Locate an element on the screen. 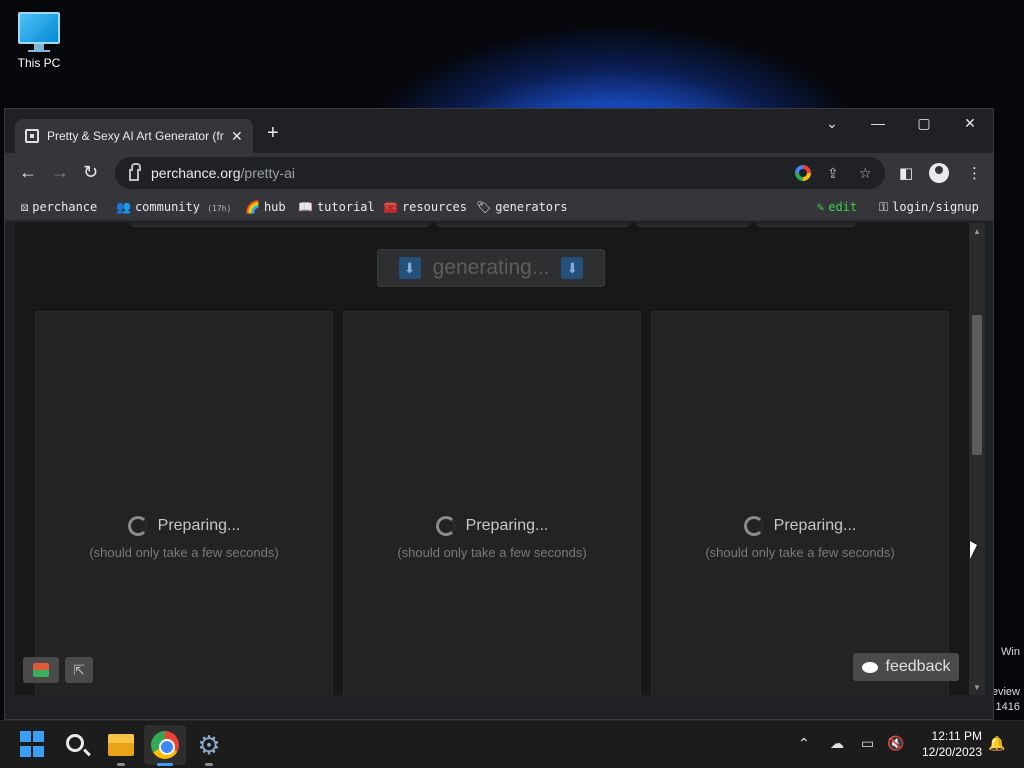 This screenshot has width=1024, height=768. lock-icon is located at coordinates (135, 172).